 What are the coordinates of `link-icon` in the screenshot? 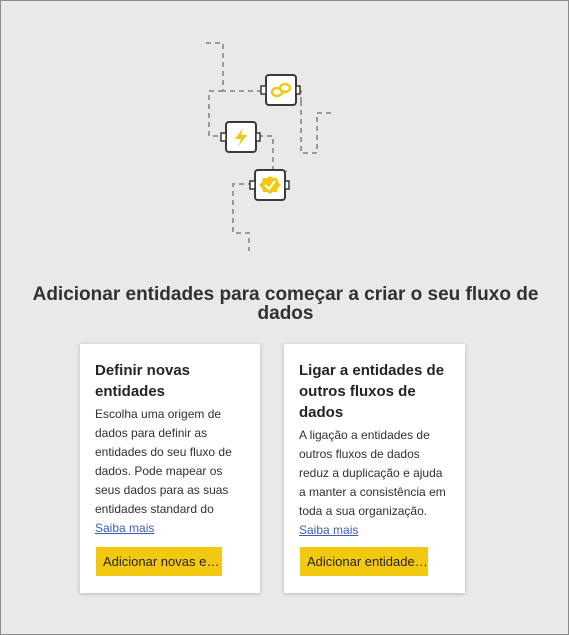 It's located at (280, 90).